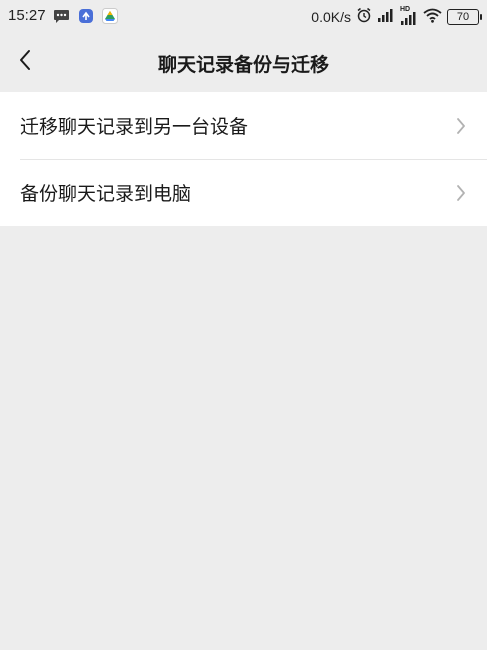 The height and width of the screenshot is (650, 487). I want to click on signal-icon, so click(386, 16).